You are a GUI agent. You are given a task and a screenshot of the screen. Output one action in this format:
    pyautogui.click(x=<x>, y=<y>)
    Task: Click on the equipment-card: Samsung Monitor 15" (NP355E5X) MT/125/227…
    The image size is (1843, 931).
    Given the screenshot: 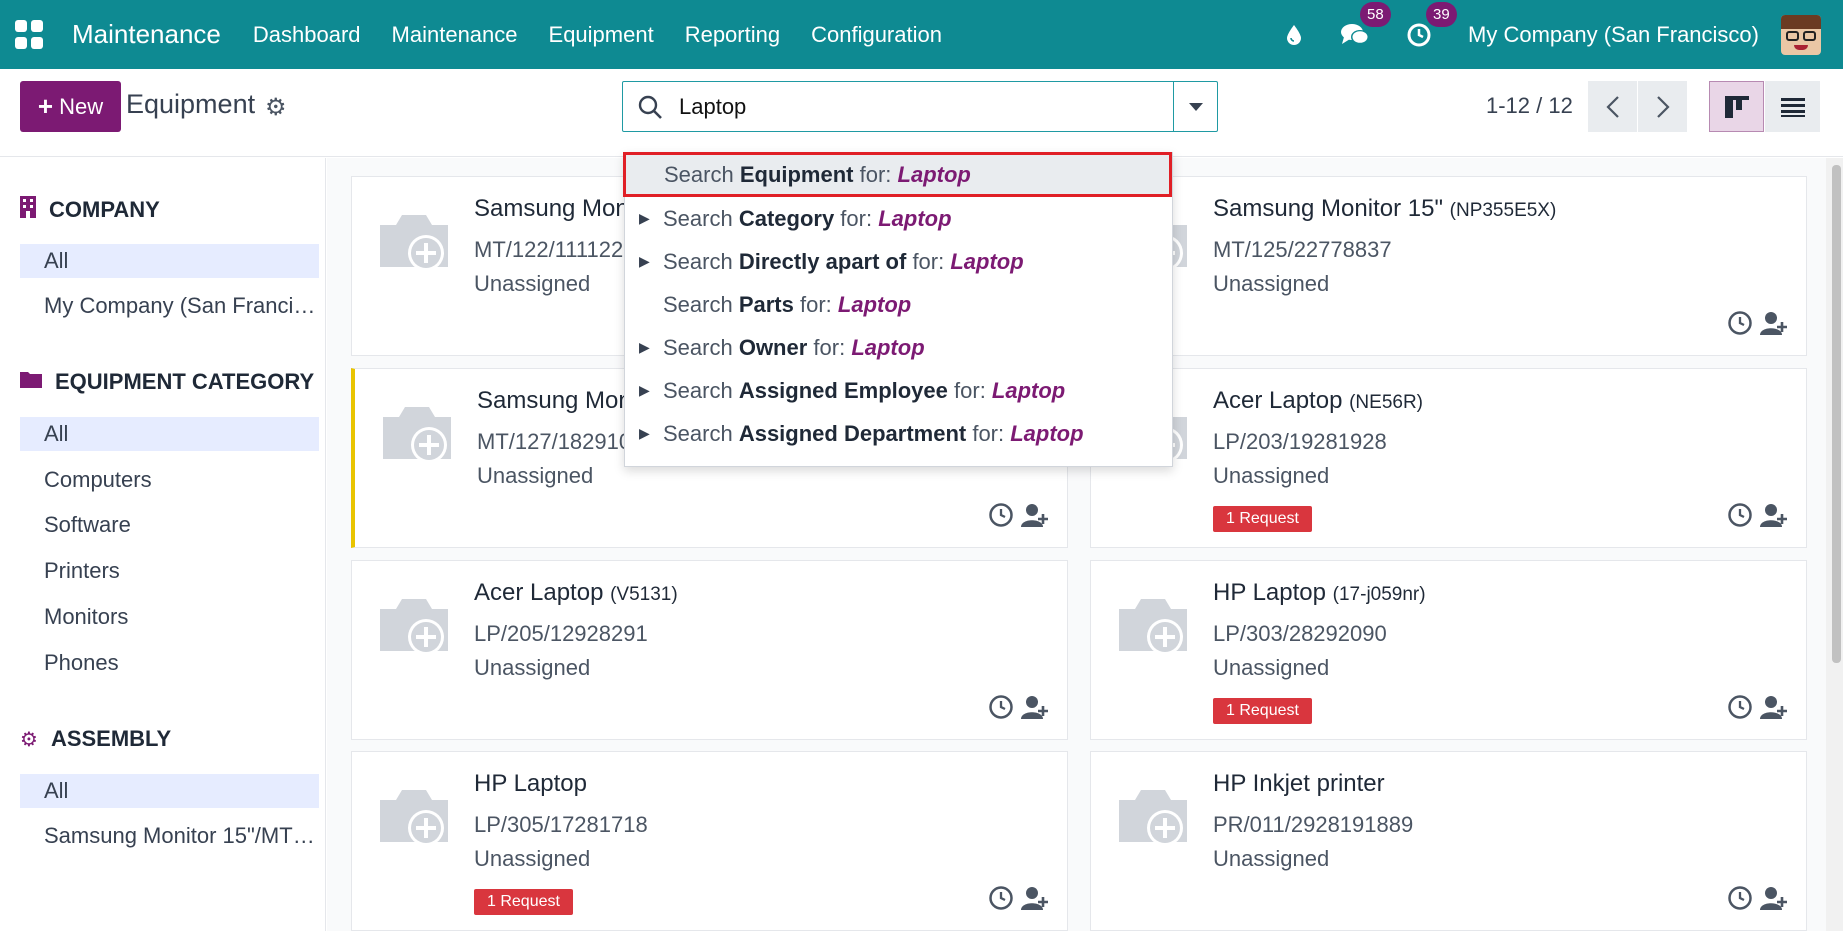 What is the action you would take?
    pyautogui.click(x=1448, y=266)
    